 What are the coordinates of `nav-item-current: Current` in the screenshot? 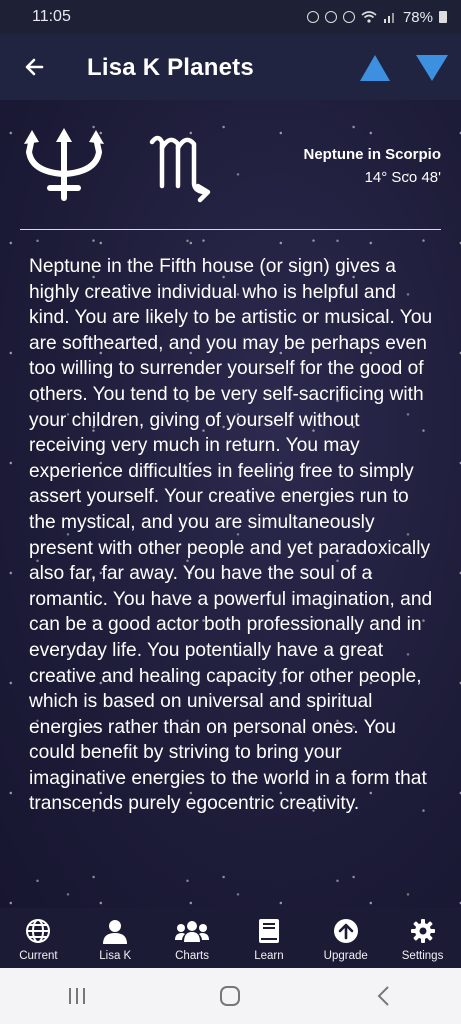 It's located at (38, 938).